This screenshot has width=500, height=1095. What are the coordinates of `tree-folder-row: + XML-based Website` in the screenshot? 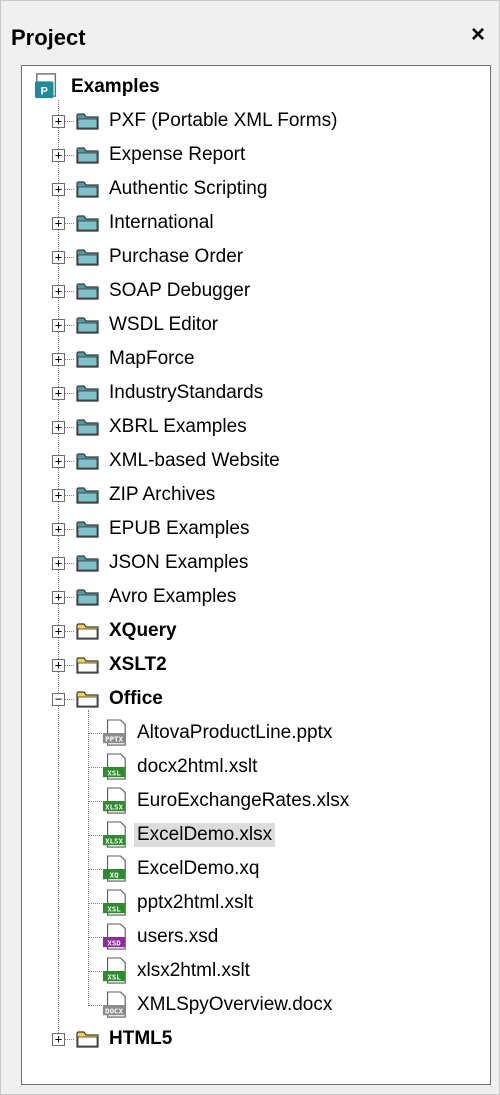 It's located at (252, 461).